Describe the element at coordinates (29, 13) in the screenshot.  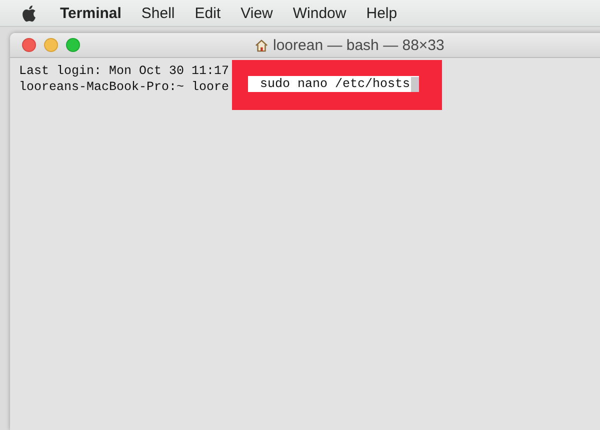
I see `apple-icon` at that location.